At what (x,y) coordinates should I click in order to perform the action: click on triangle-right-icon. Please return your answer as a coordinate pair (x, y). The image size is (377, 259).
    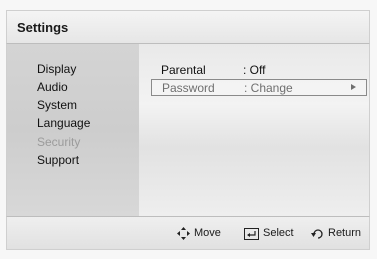
    Looking at the image, I should click on (353, 87).